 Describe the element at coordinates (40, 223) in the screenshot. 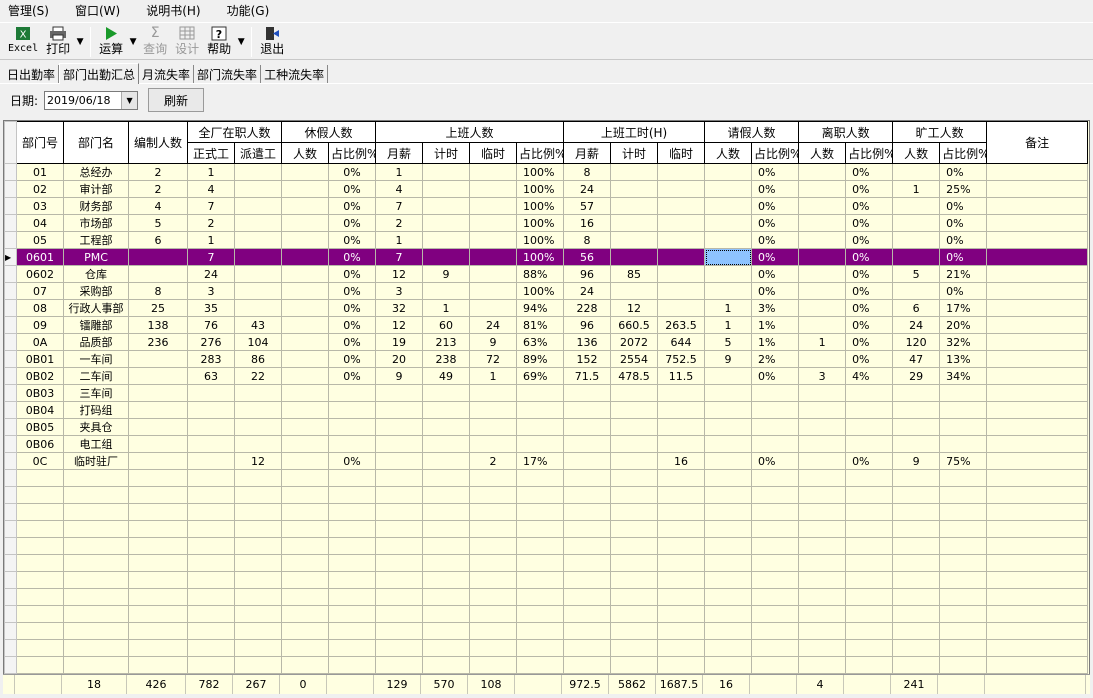

I see `table-cell: 04` at that location.